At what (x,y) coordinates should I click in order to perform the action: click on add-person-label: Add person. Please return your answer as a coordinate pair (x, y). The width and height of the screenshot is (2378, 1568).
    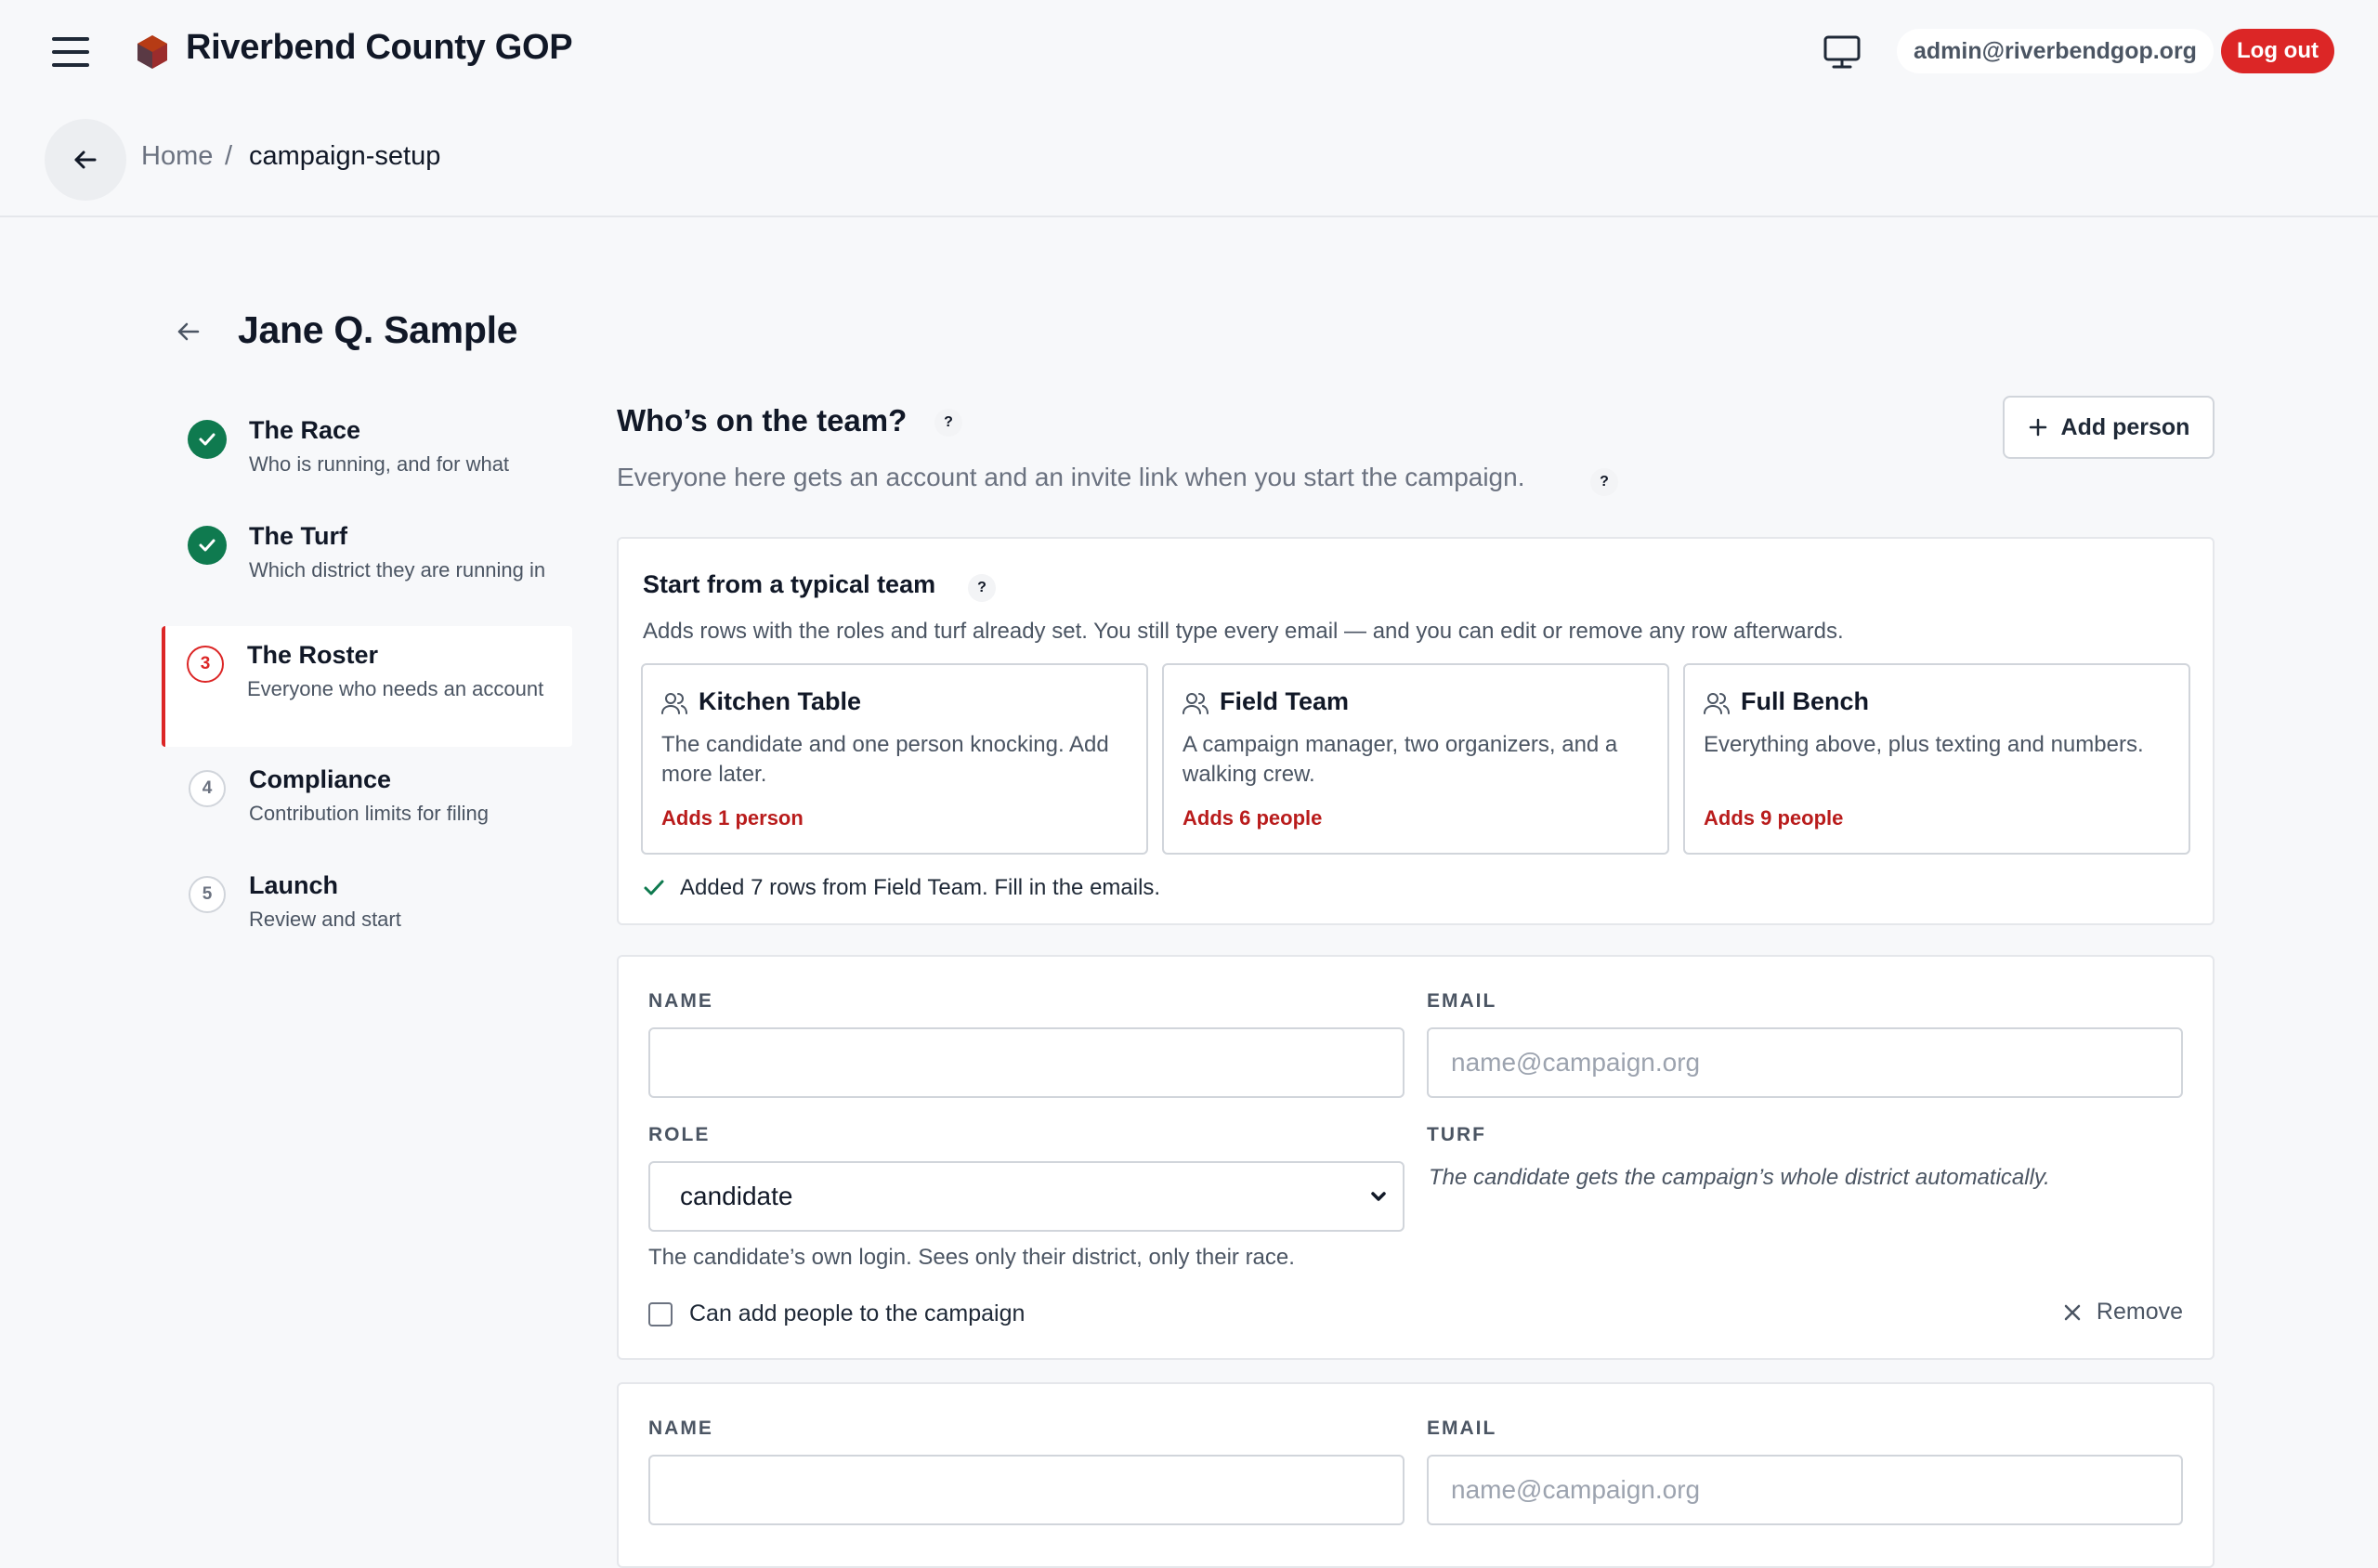
    Looking at the image, I should click on (2125, 426).